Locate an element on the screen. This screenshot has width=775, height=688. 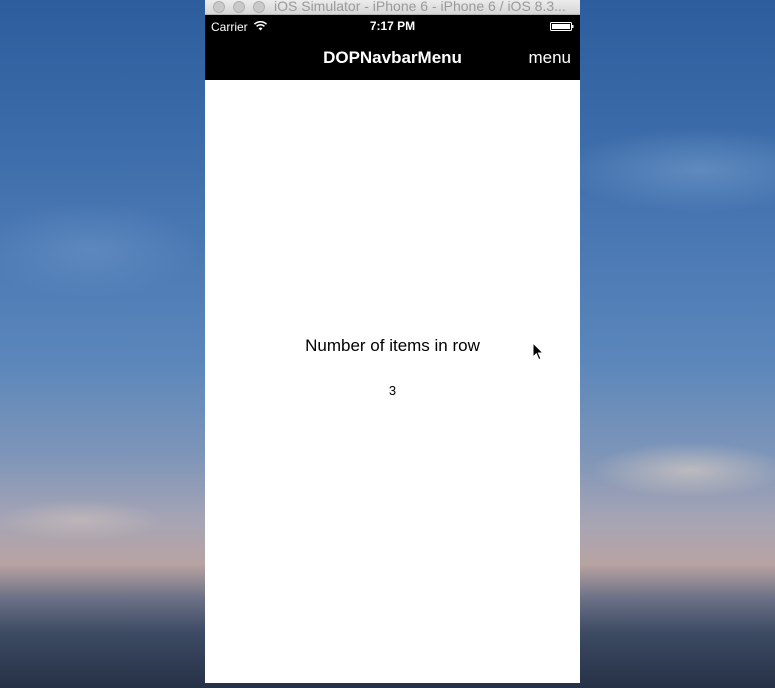
items-in-row-value: 3 is located at coordinates (392, 390).